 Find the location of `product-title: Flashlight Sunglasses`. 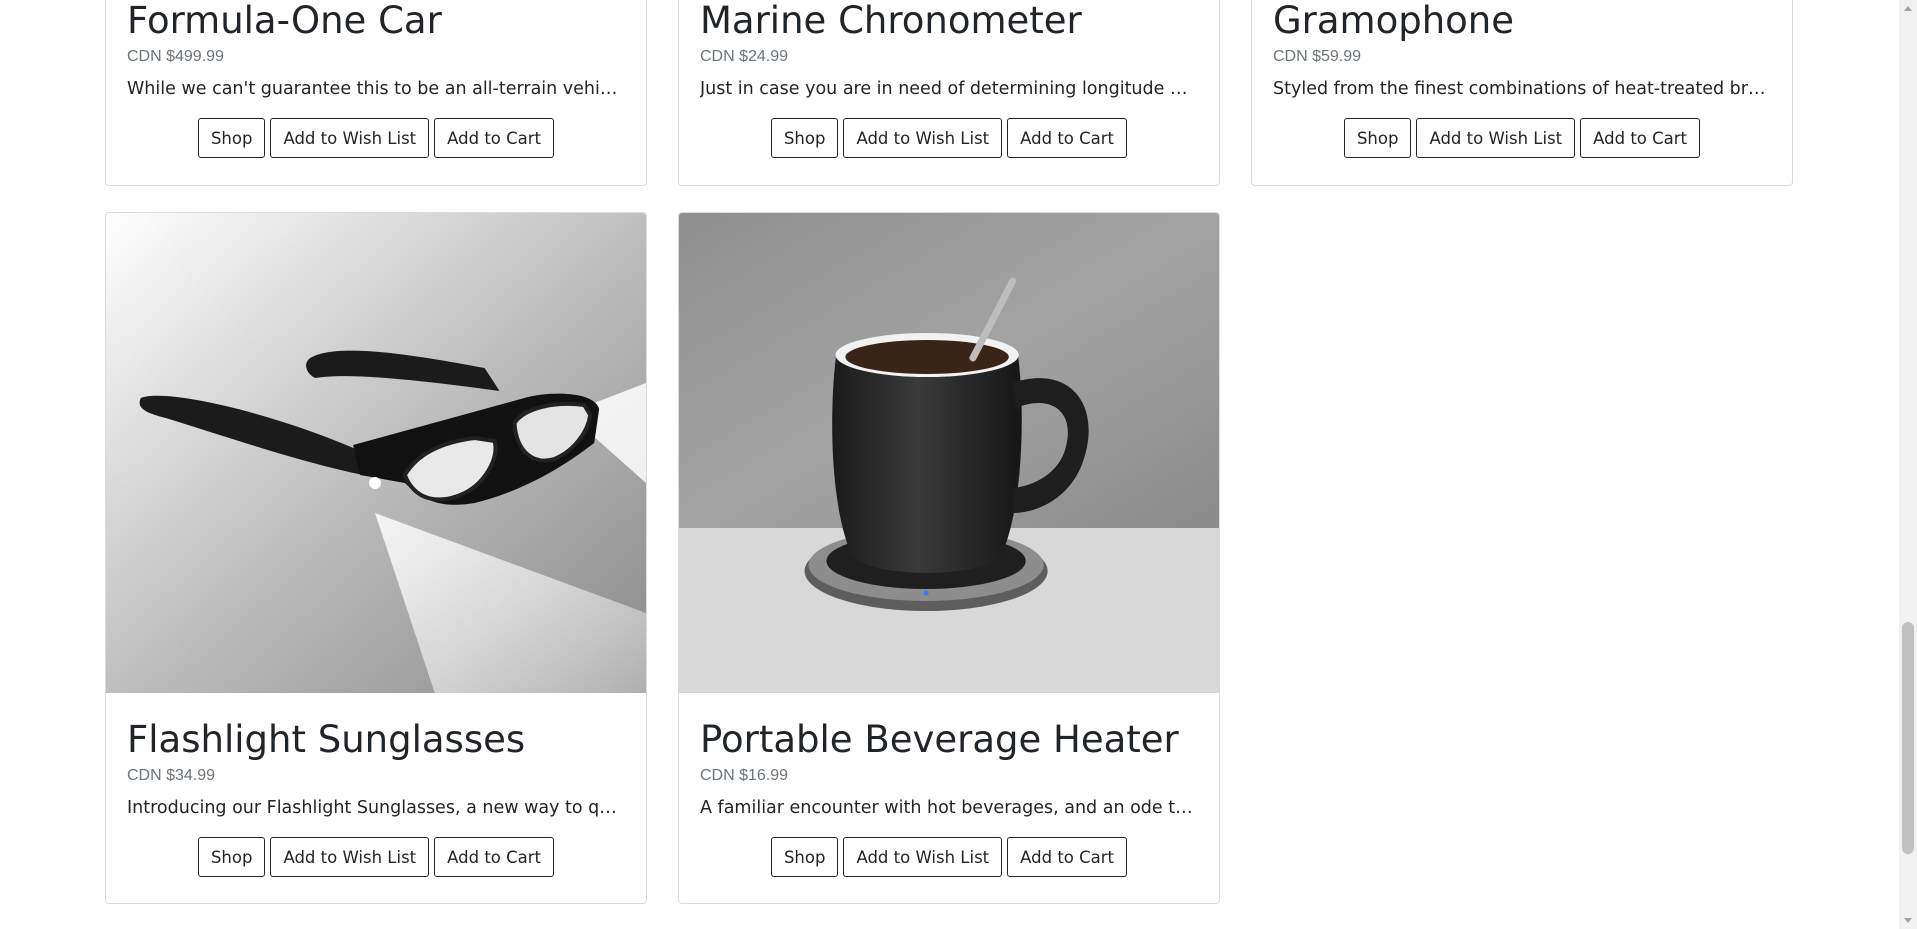

product-title: Flashlight Sunglasses is located at coordinates (326, 739).